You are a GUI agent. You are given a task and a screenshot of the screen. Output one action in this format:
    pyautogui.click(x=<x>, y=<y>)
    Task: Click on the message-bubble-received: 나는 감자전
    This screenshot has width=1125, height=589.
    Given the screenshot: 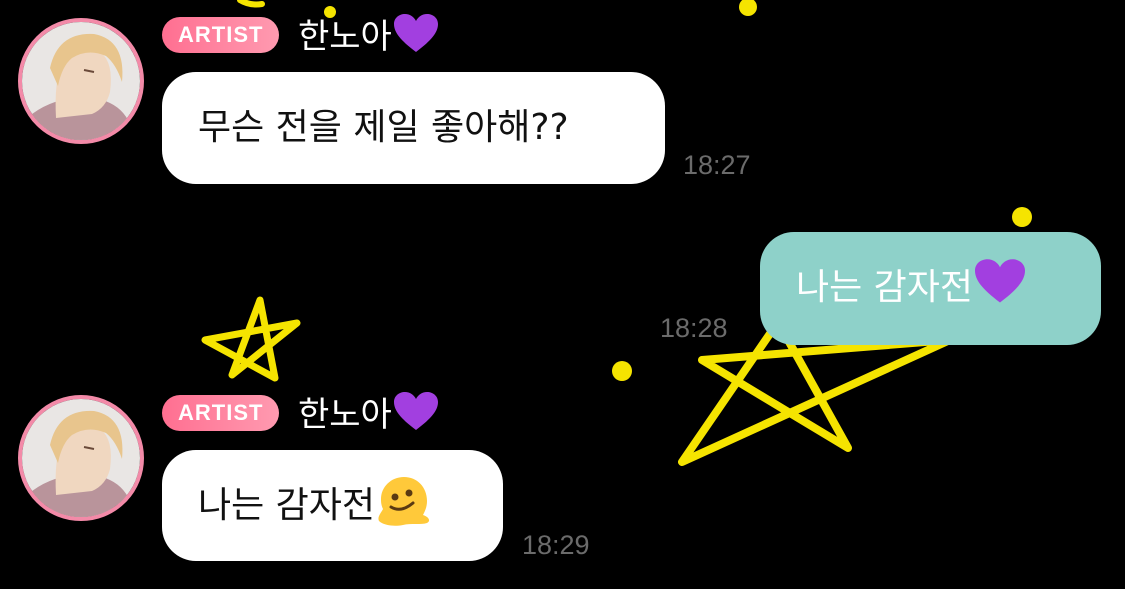 What is the action you would take?
    pyautogui.click(x=332, y=505)
    